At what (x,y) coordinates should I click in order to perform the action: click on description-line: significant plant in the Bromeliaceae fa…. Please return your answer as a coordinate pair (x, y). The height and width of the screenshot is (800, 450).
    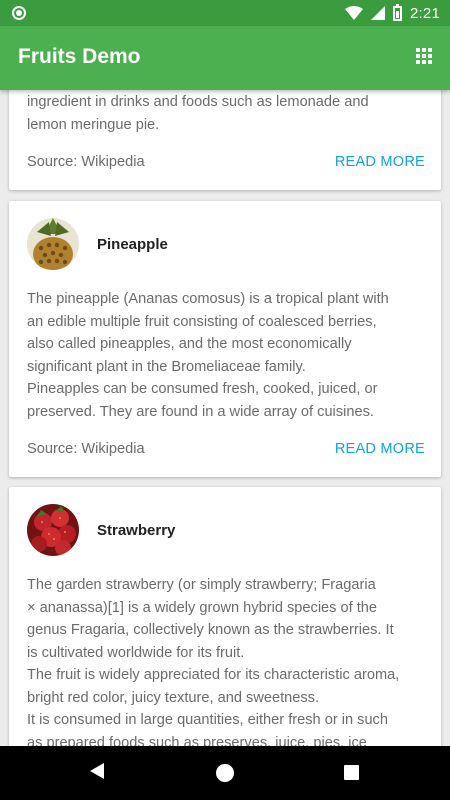
    Looking at the image, I should click on (166, 366).